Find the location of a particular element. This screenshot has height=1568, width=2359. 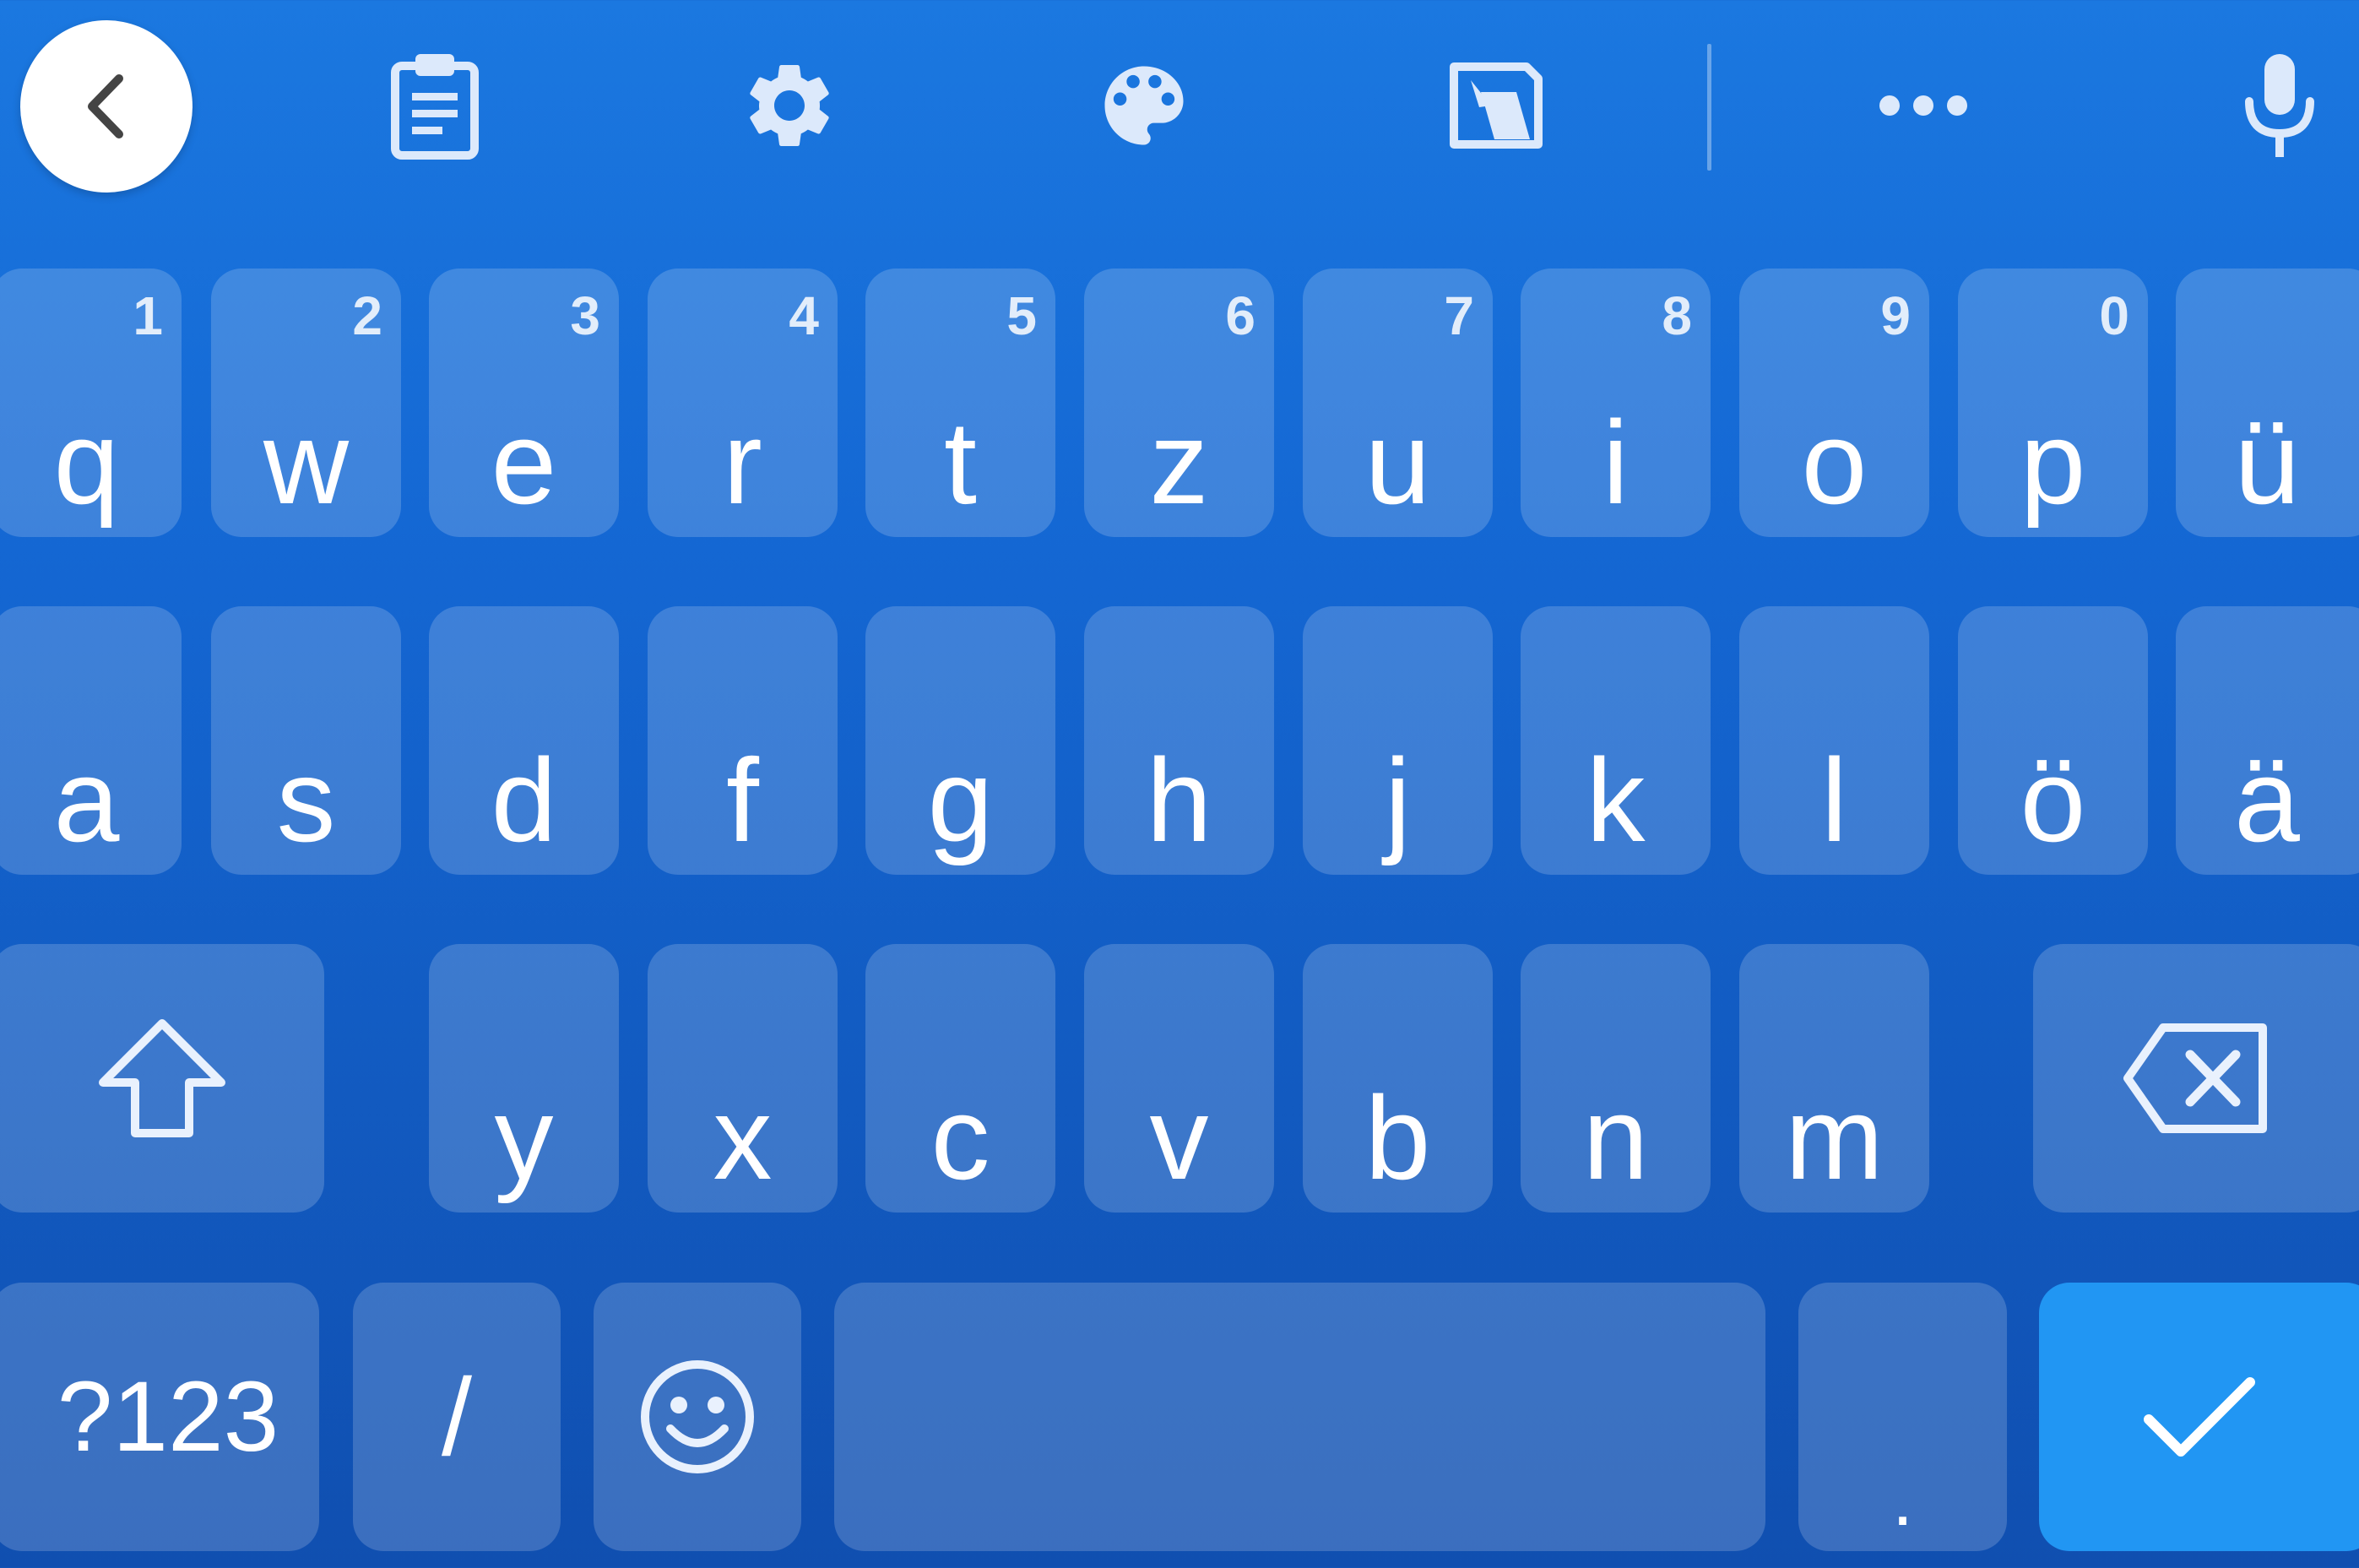

key-w: 2 w is located at coordinates (306, 403).